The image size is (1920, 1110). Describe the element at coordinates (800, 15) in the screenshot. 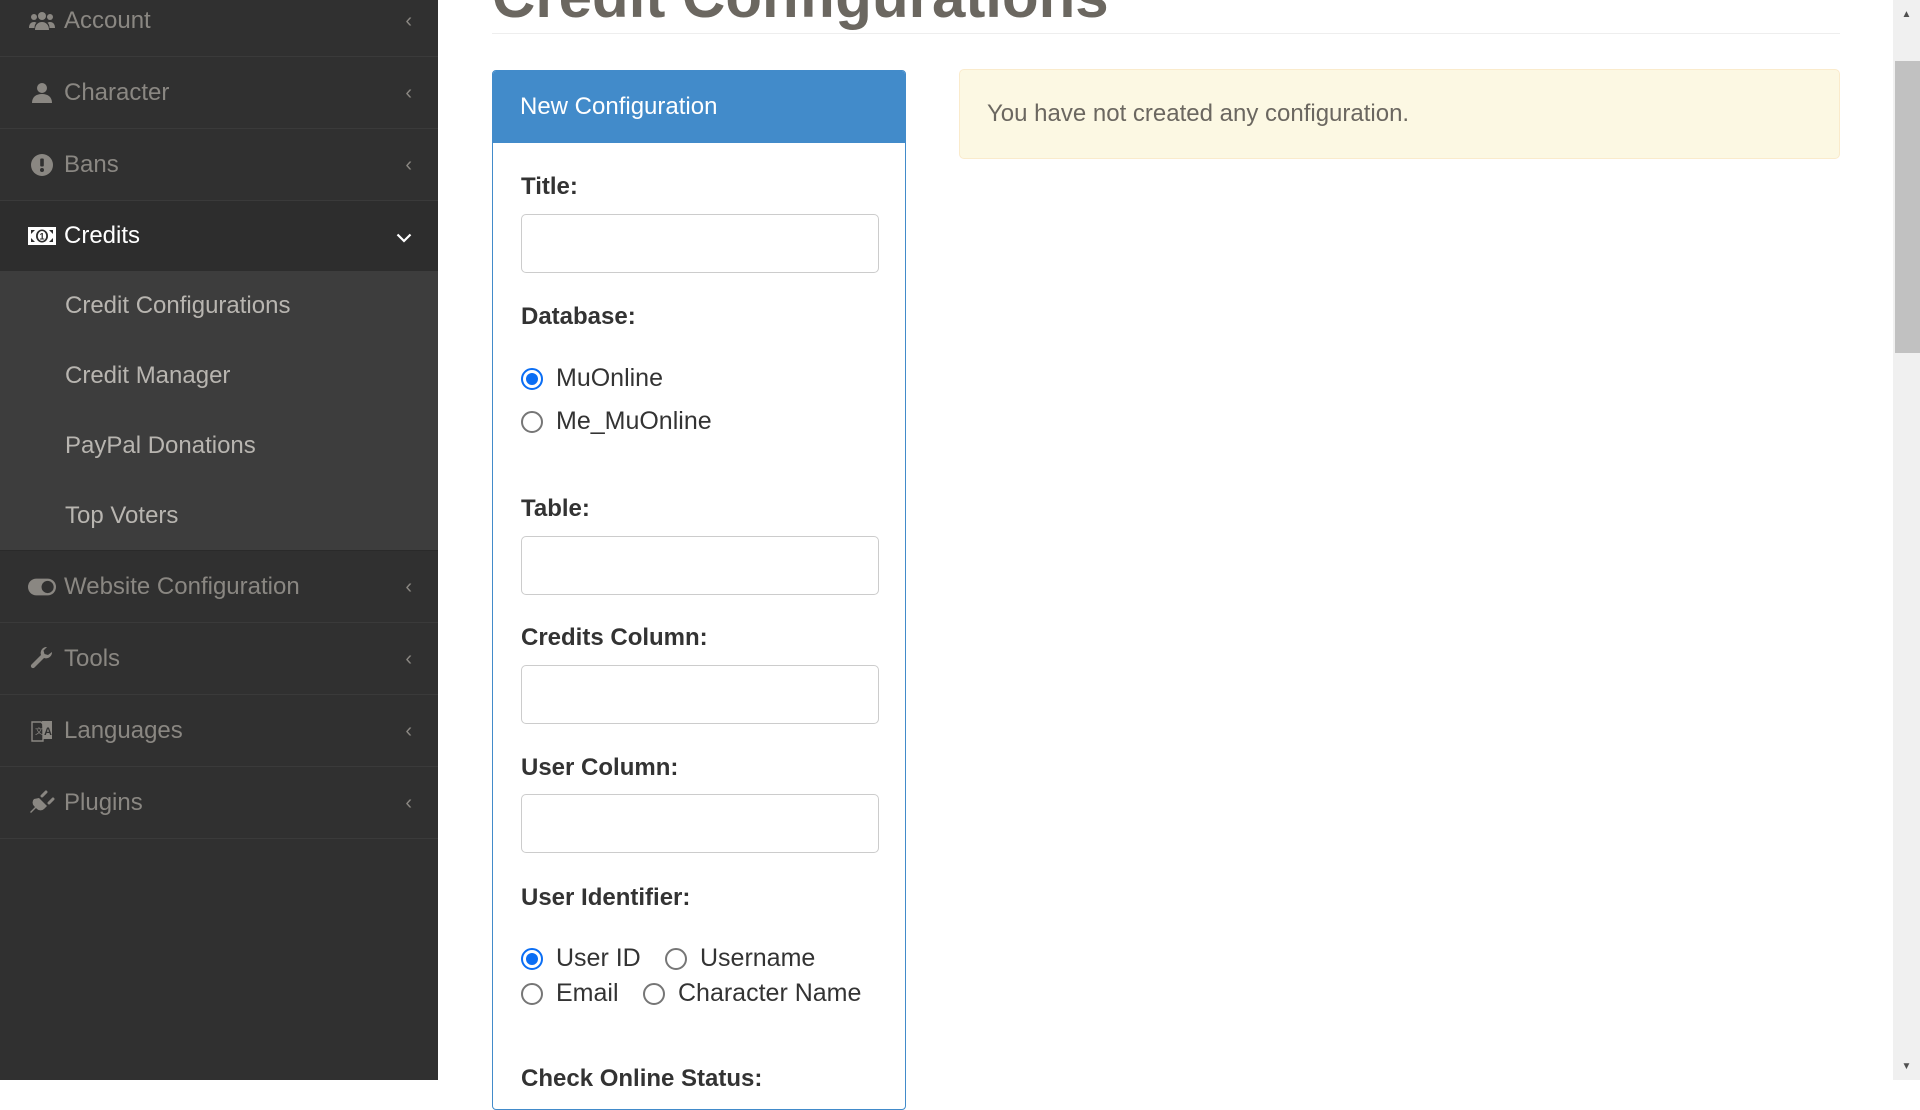

I see `page-title: Credit Configurations` at that location.